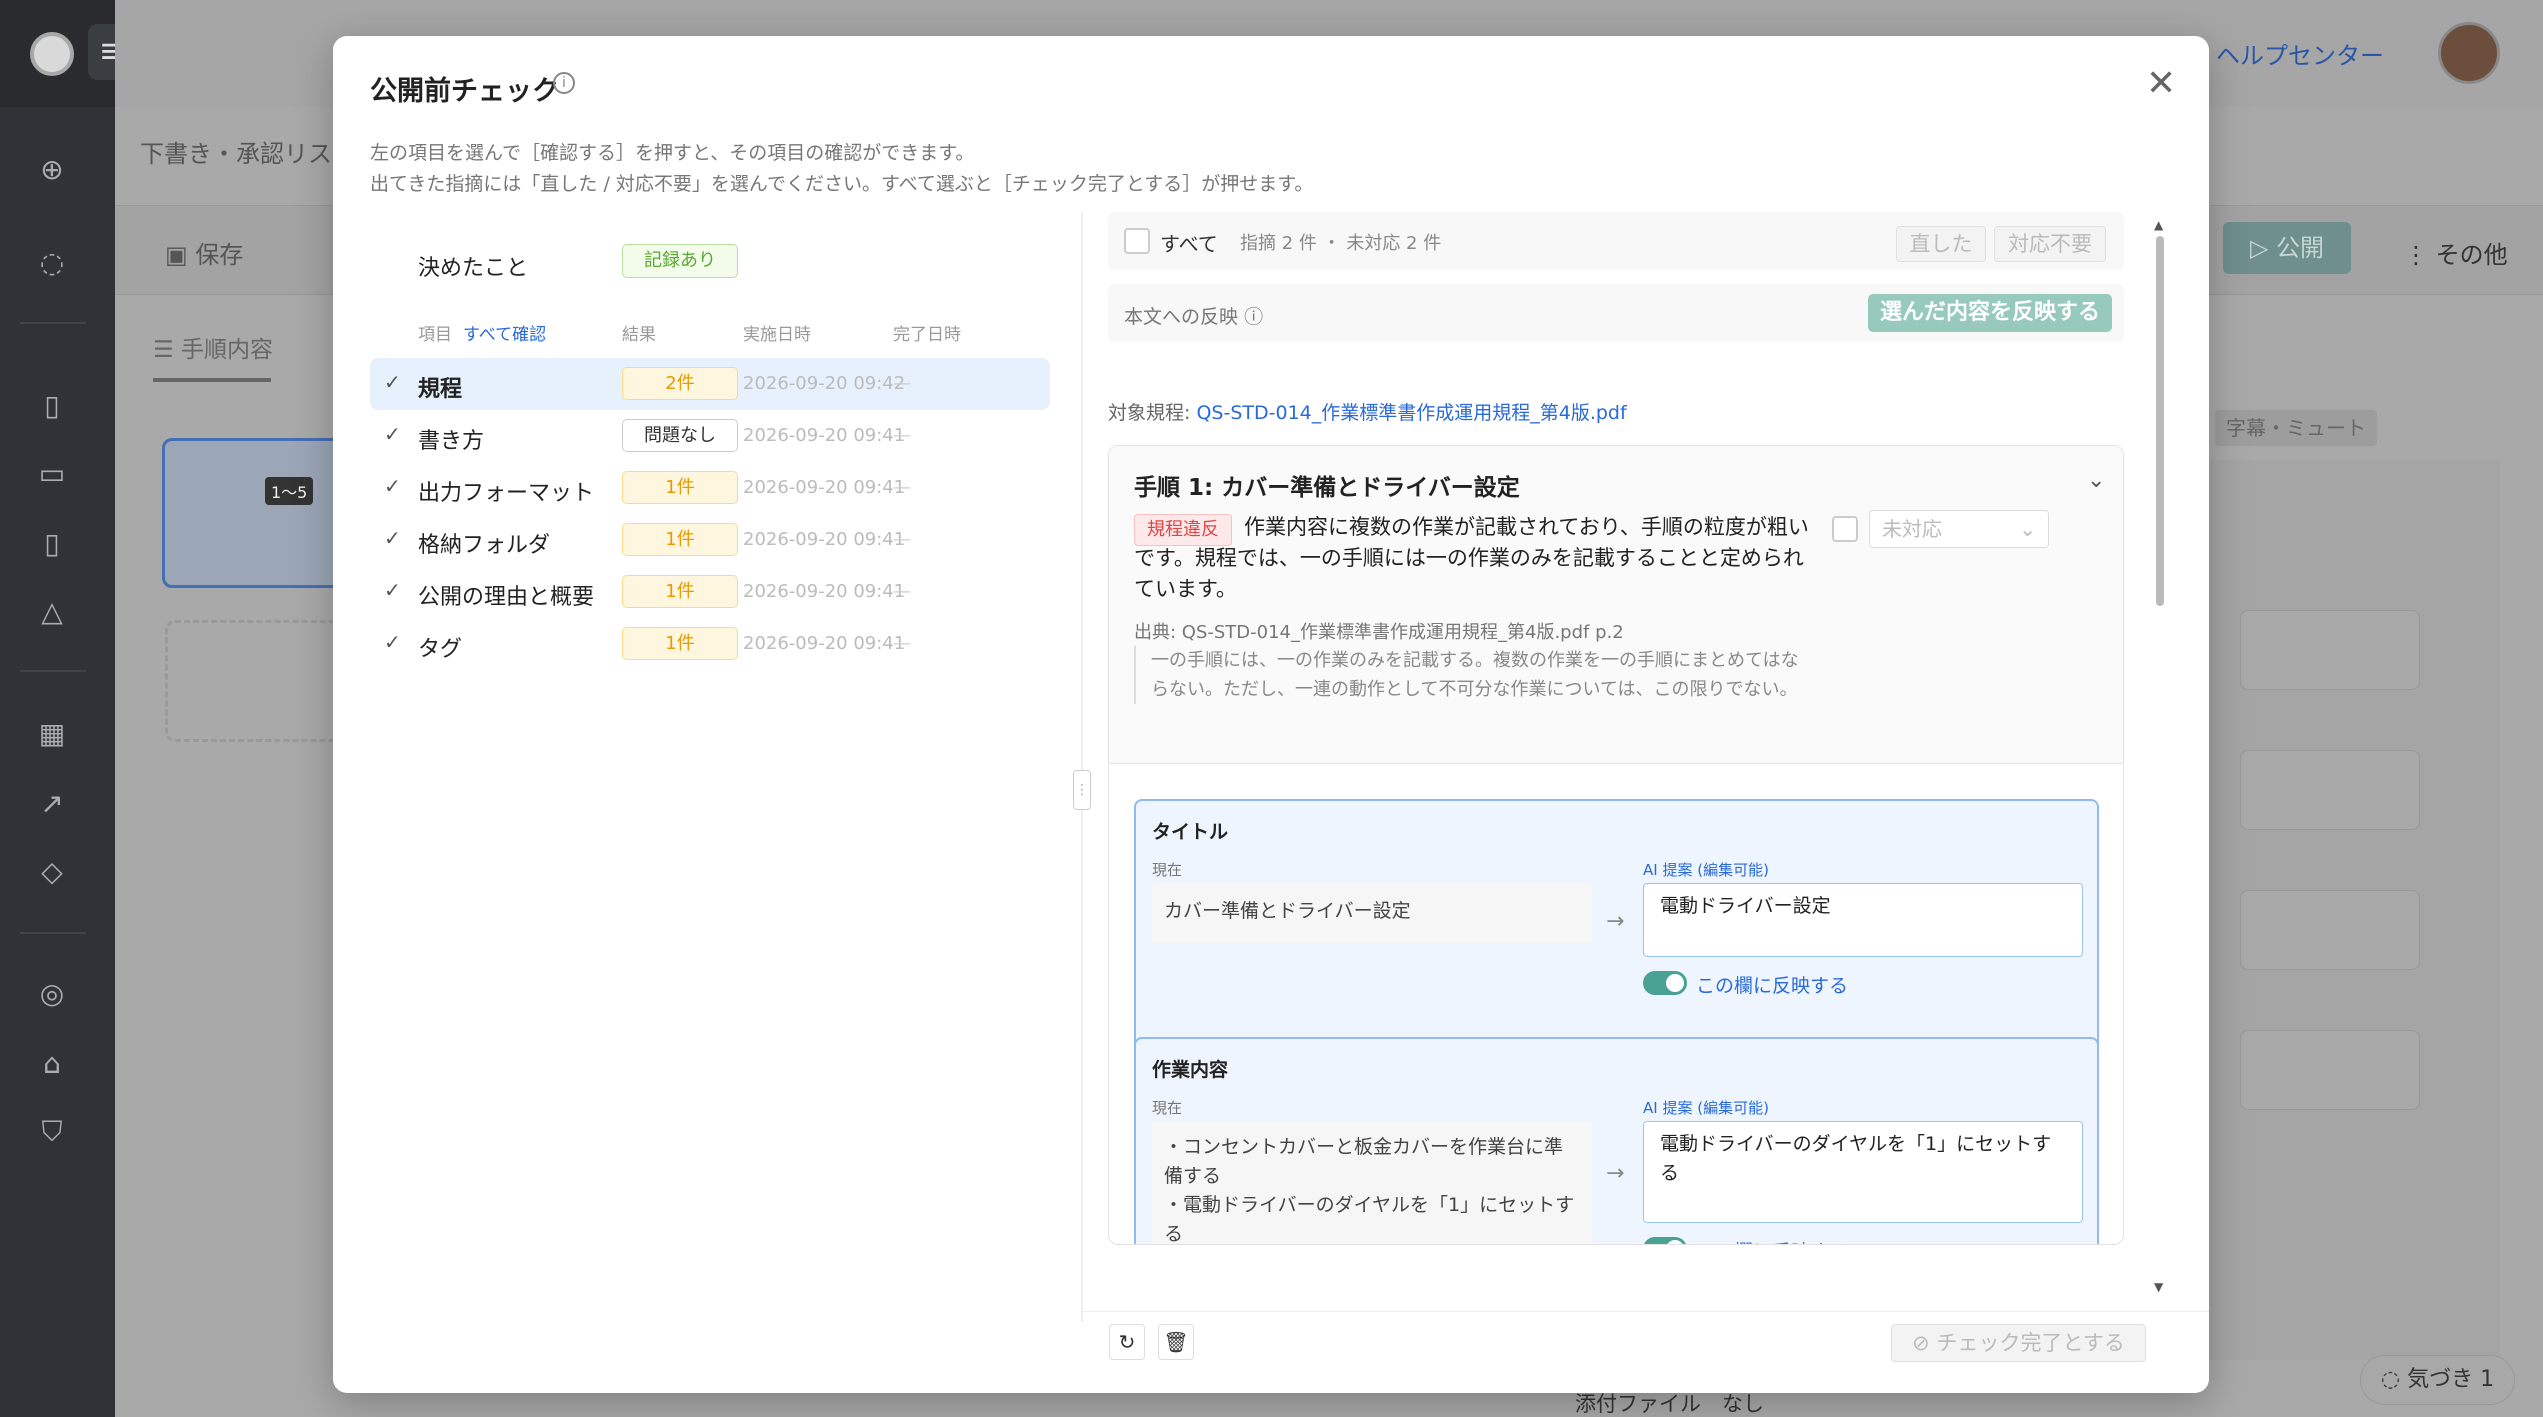 Image resolution: width=2543 pixels, height=1417 pixels. Describe the element at coordinates (213, 347) in the screenshot. I see `tab-steps: ☰ 手順内容` at that location.